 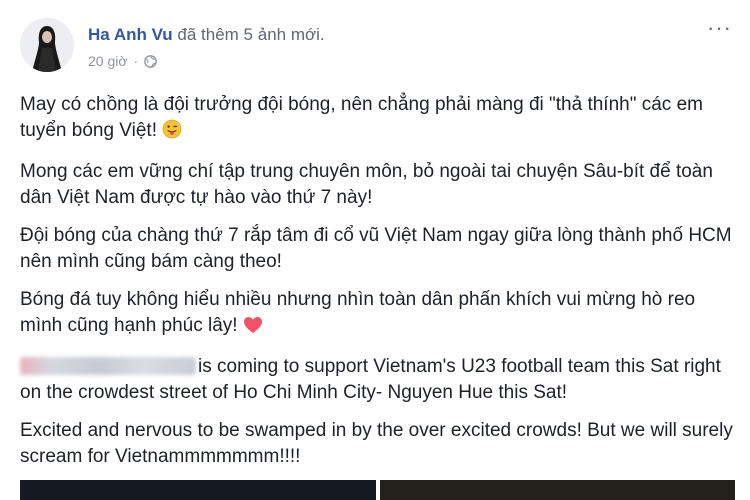 What do you see at coordinates (108, 366) in the screenshot?
I see `redacted-name` at bounding box center [108, 366].